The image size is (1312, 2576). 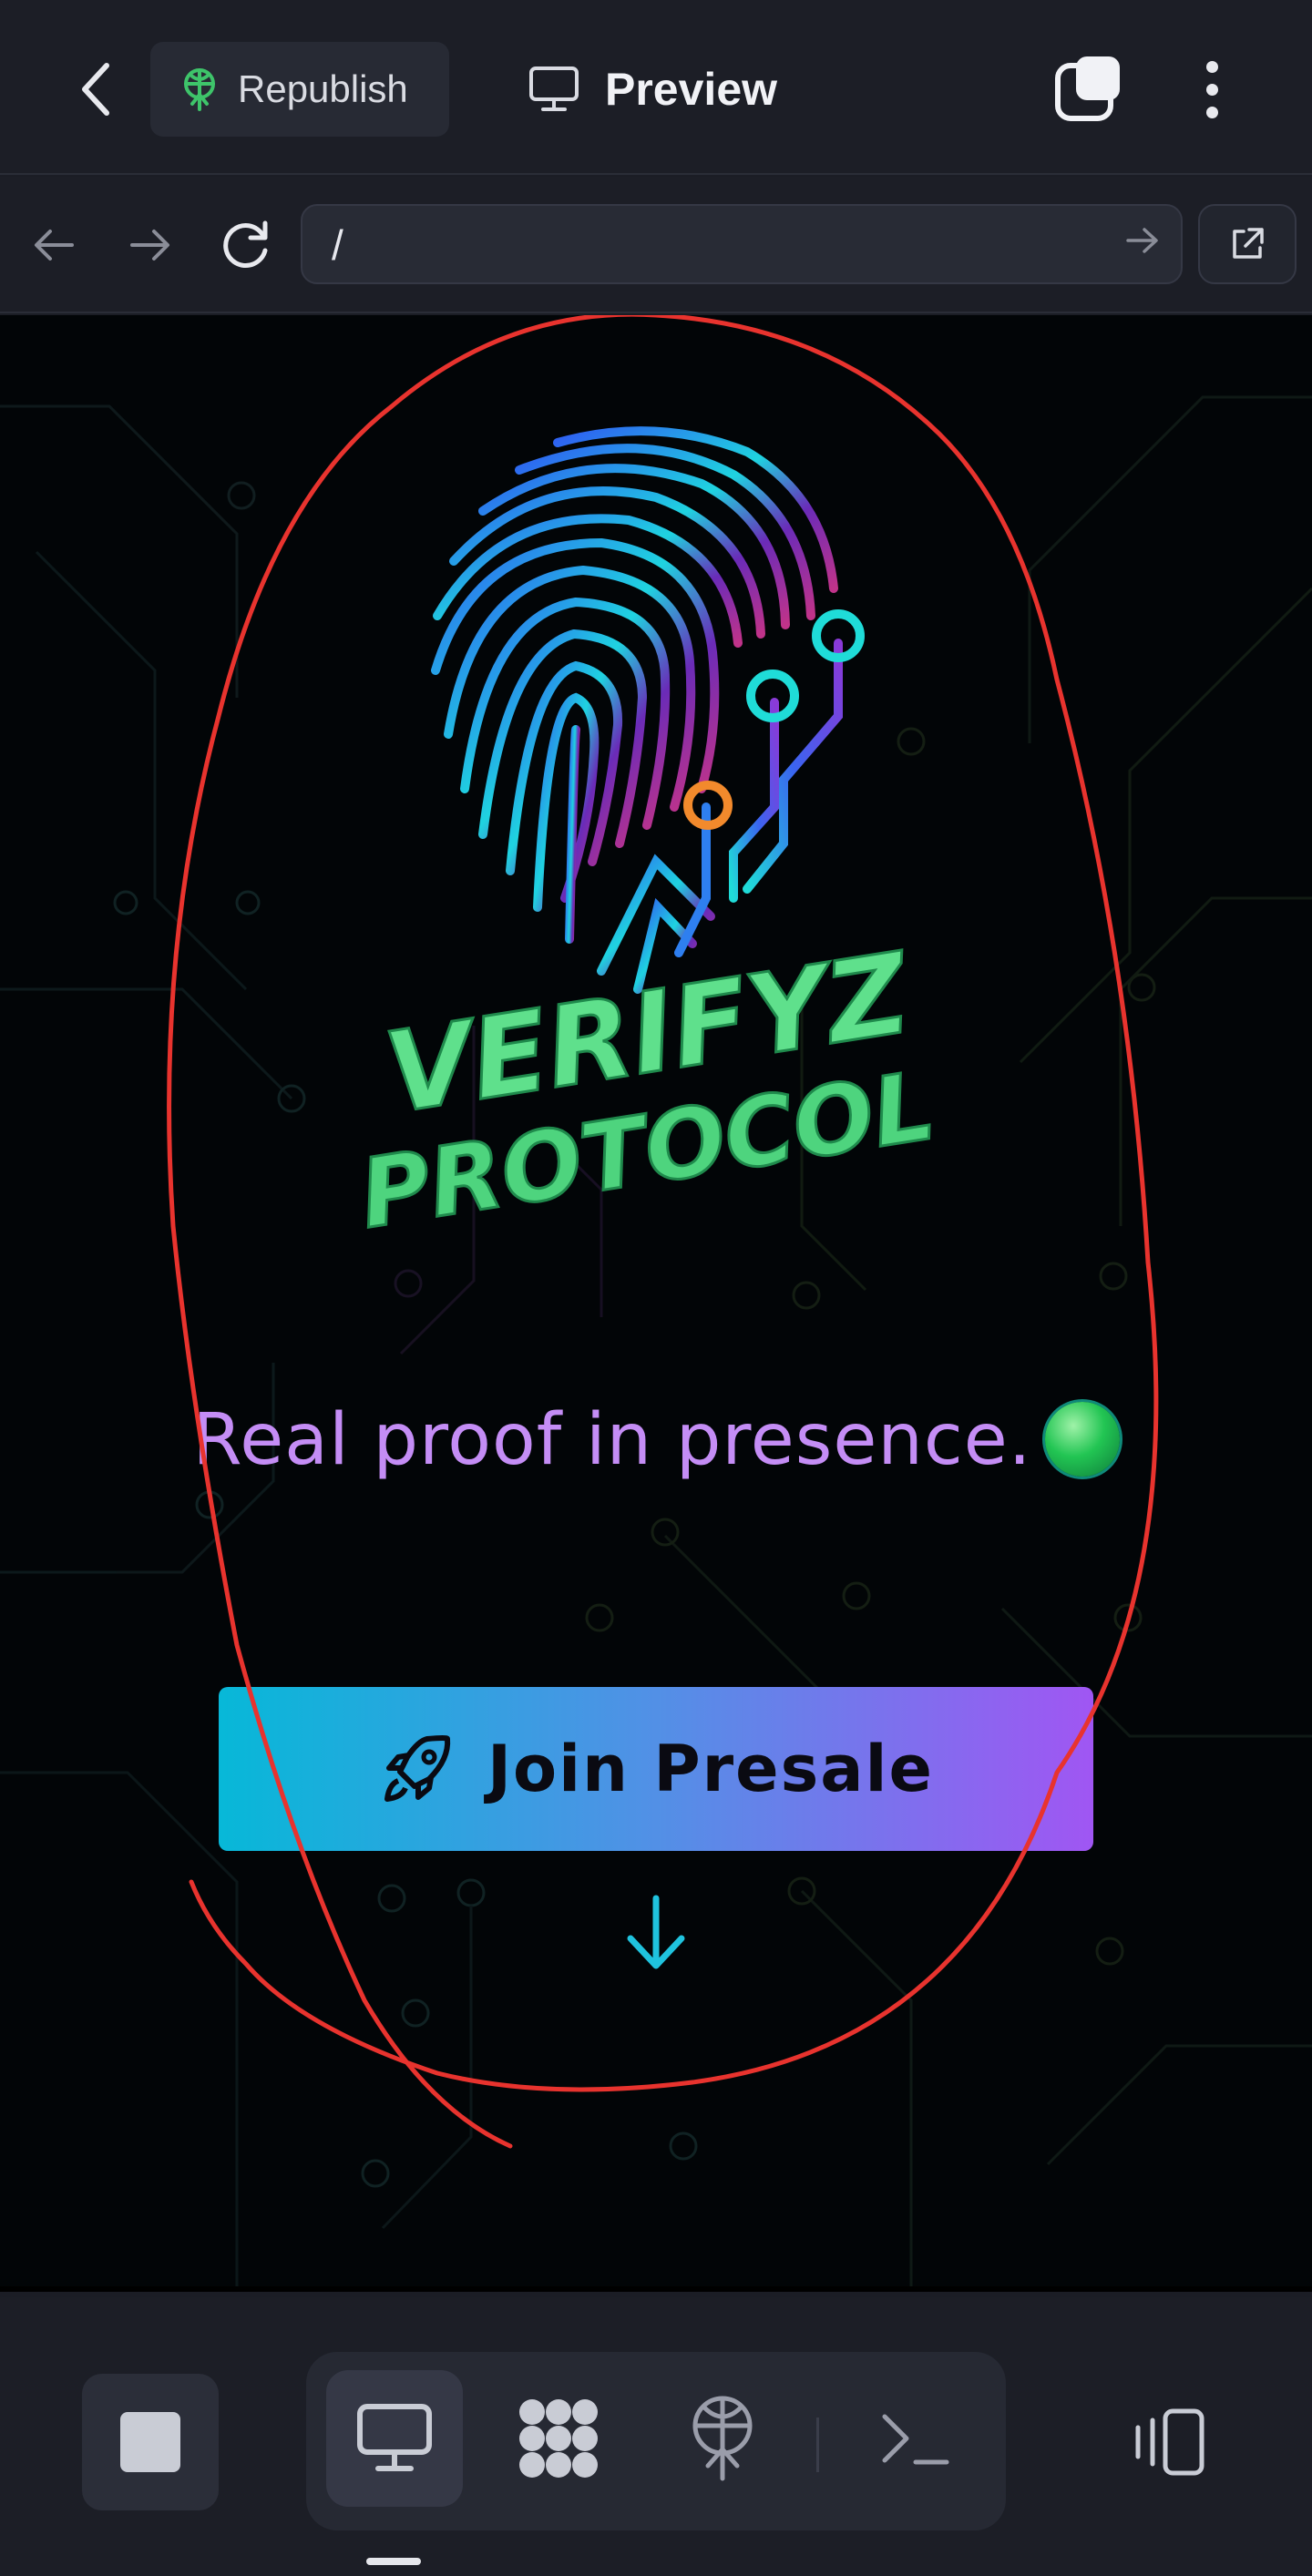 I want to click on grid-blob-icon, so click(x=558, y=2438).